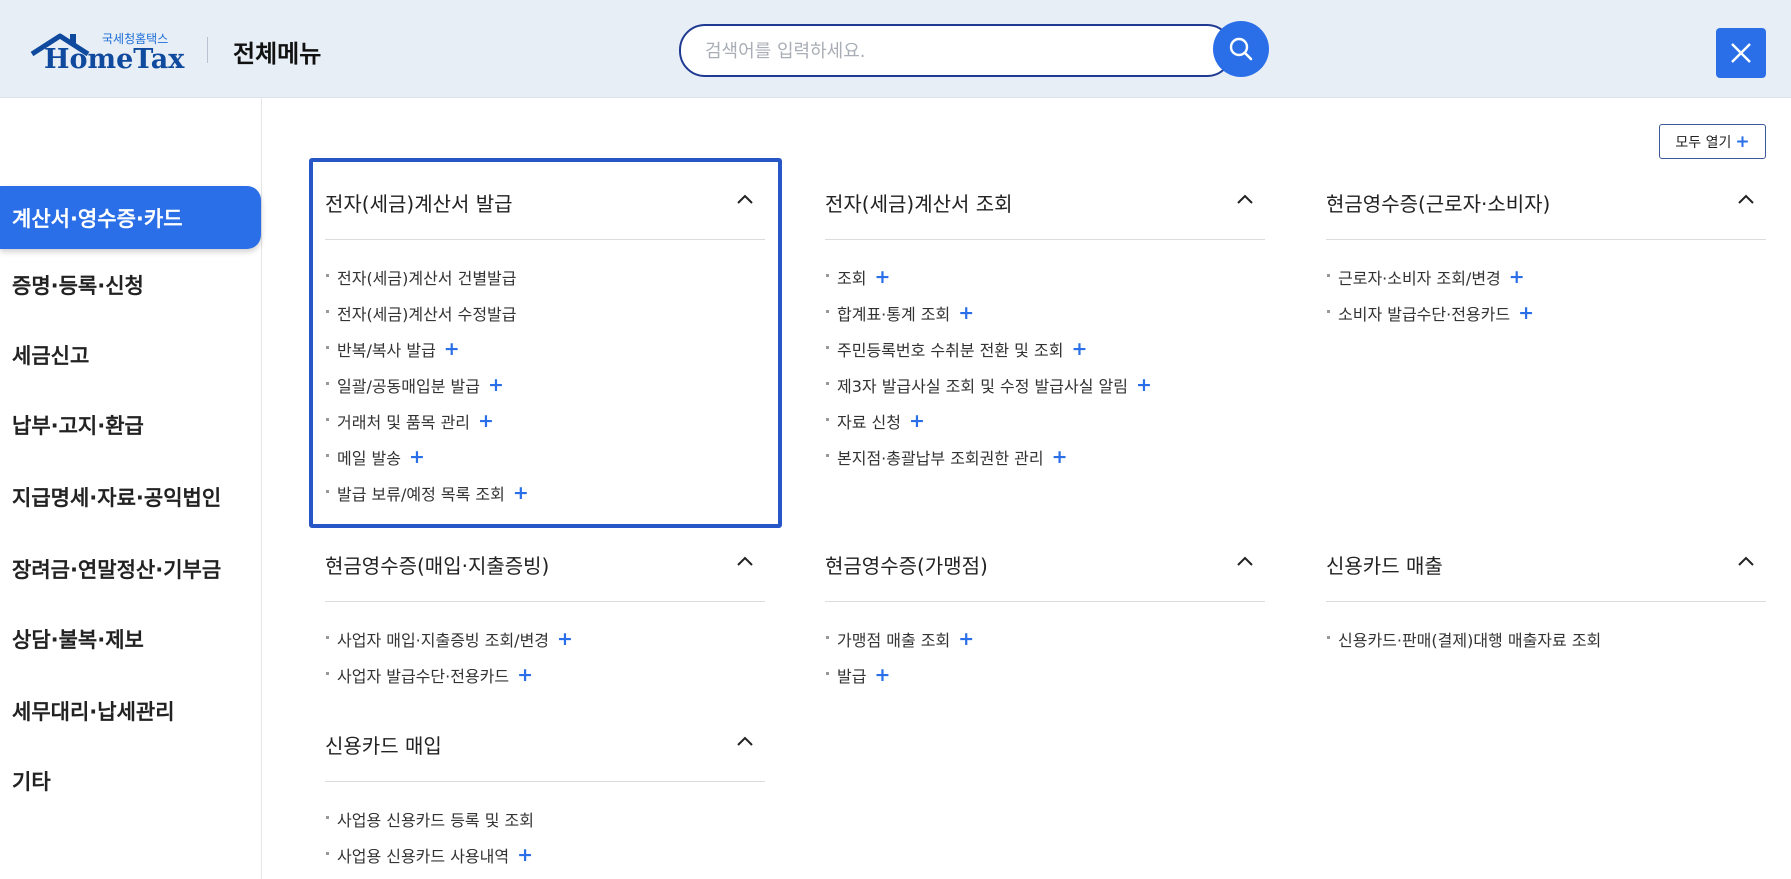  Describe the element at coordinates (383, 746) in the screenshot. I see `section-title: 신용카드 매입` at that location.